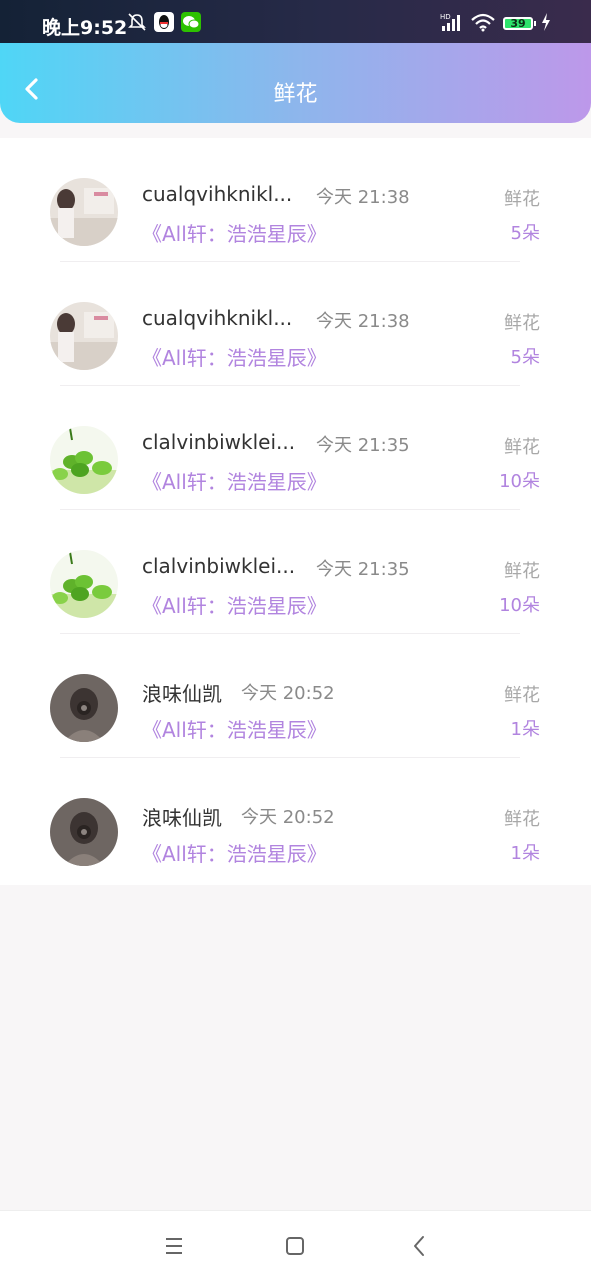 Image resolution: width=591 pixels, height=1281 pixels. Describe the element at coordinates (295, 94) in the screenshot. I see `page-title: 鲜花` at that location.